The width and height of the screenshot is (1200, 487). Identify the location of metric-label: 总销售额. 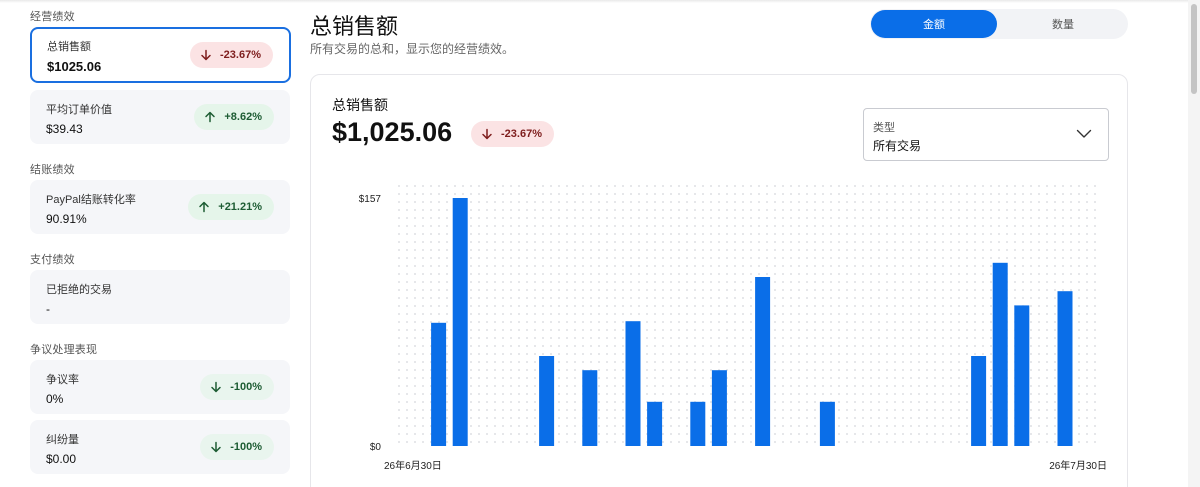
(69, 47).